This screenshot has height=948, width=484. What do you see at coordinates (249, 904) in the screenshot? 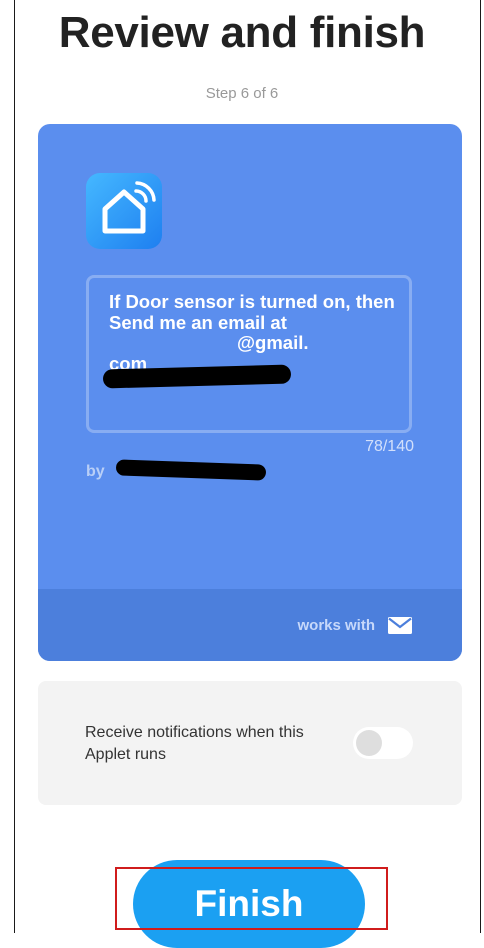
I see `finish-button: Finish` at bounding box center [249, 904].